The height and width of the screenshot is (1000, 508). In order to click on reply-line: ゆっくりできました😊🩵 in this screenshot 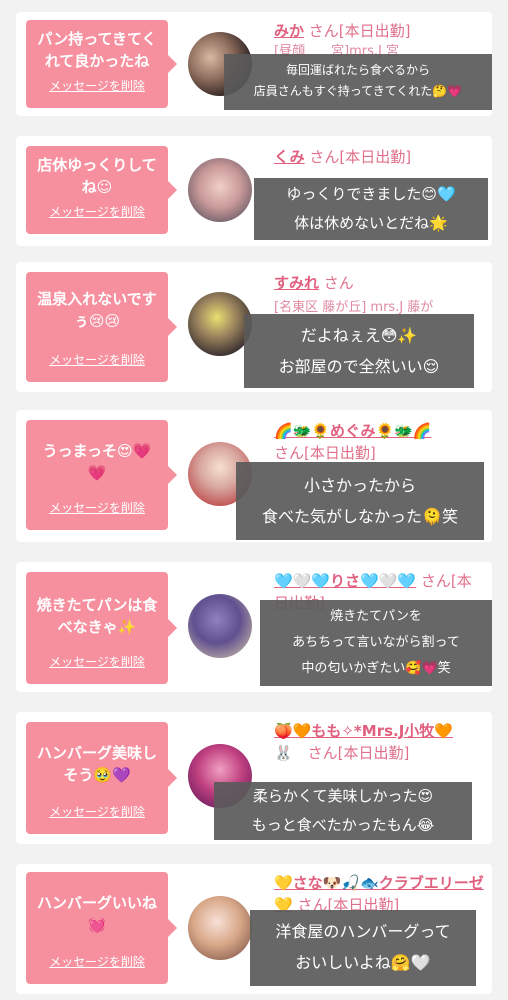, I will do `click(371, 194)`.